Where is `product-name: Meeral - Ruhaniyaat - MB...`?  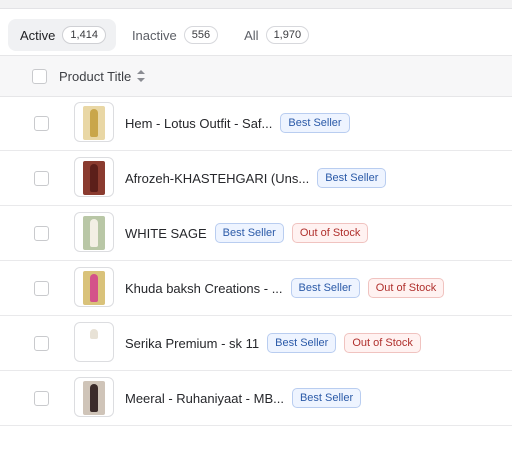
product-name: Meeral - Ruhaniyaat - MB... is located at coordinates (204, 398).